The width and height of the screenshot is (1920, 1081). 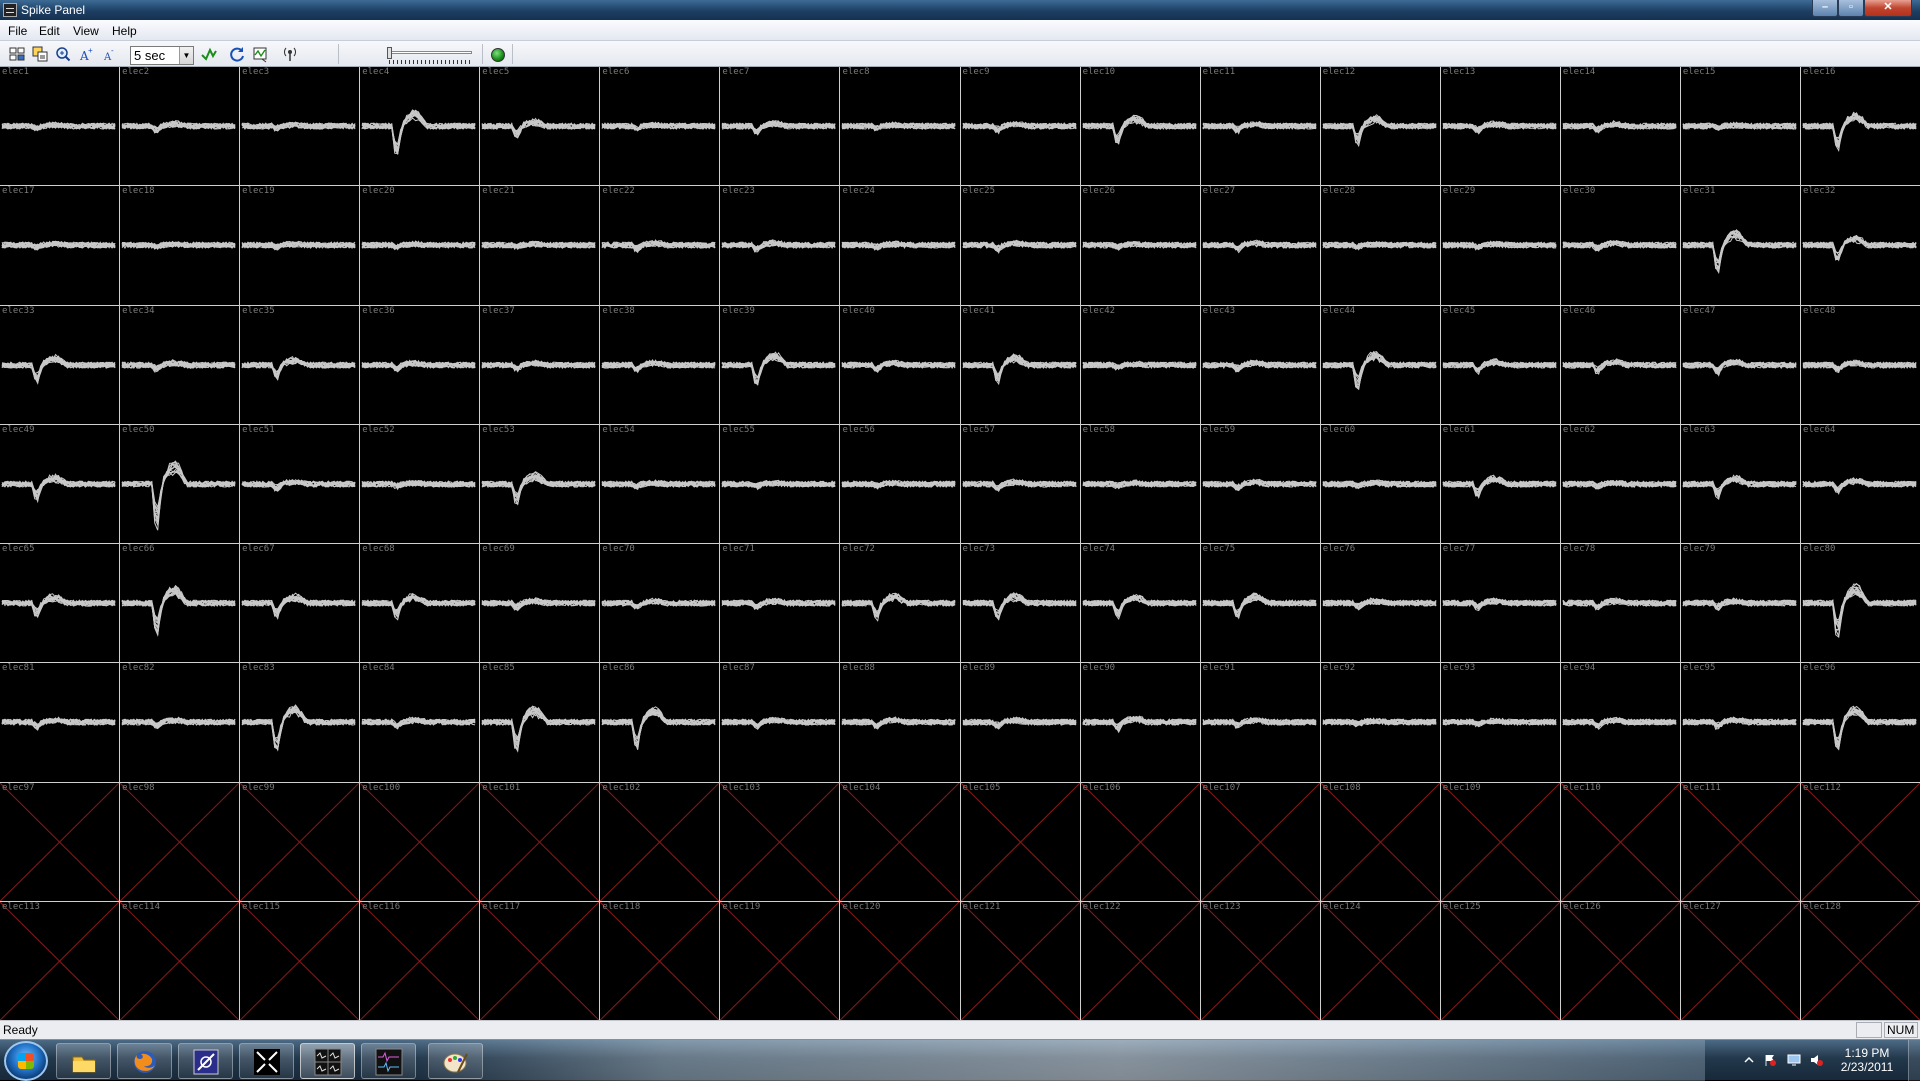 What do you see at coordinates (49, 31) in the screenshot?
I see `menu-edit: Edit` at bounding box center [49, 31].